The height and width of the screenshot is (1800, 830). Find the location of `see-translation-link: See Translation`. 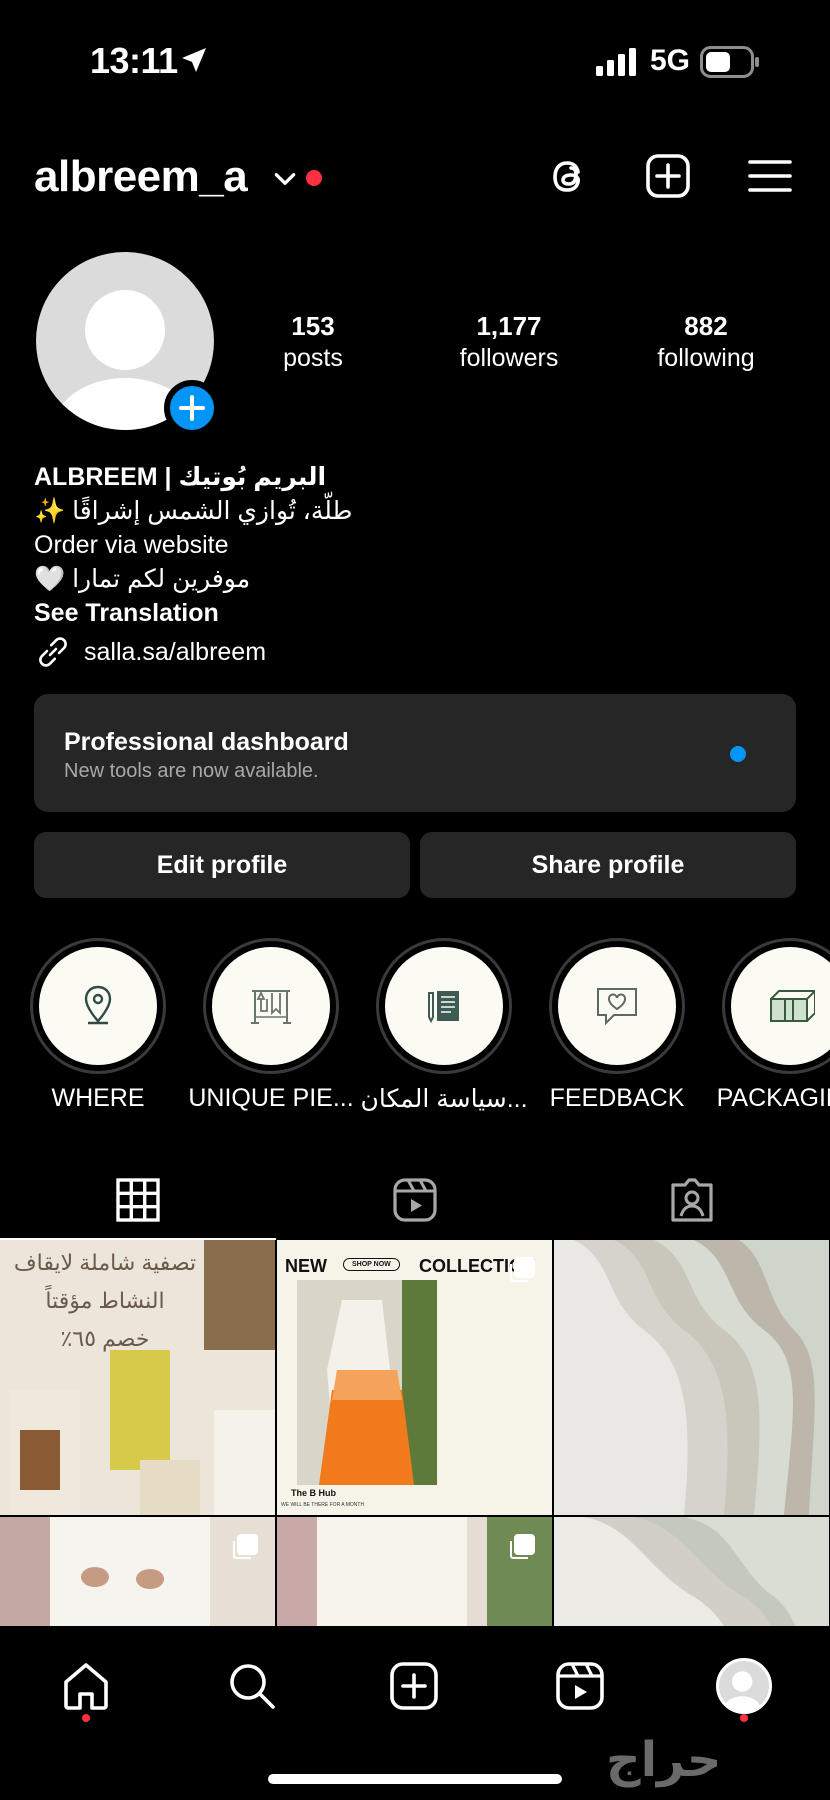

see-translation-link: See Translation is located at coordinates (414, 613).